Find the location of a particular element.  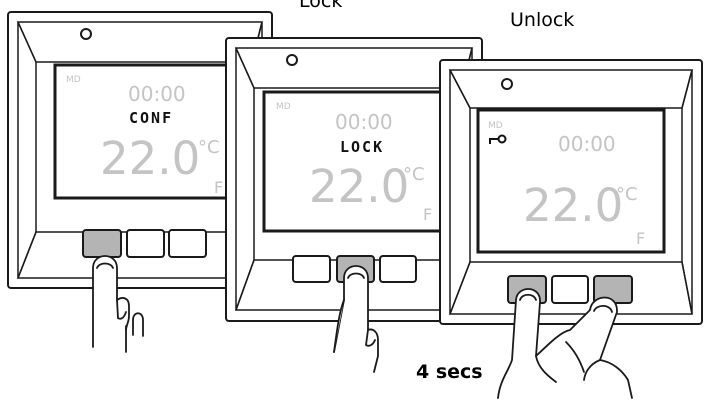

button-left is located at coordinates (311, 269).